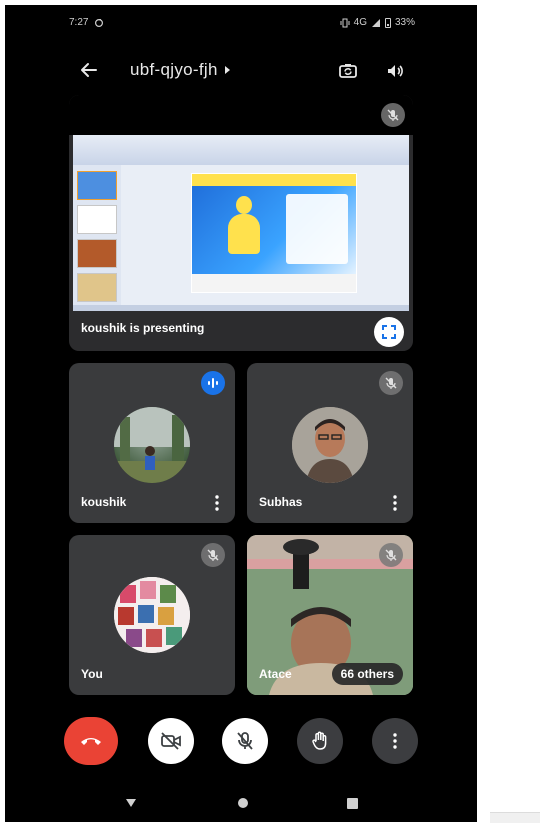 The image size is (540, 823). I want to click on raise-hand-button, so click(320, 741).